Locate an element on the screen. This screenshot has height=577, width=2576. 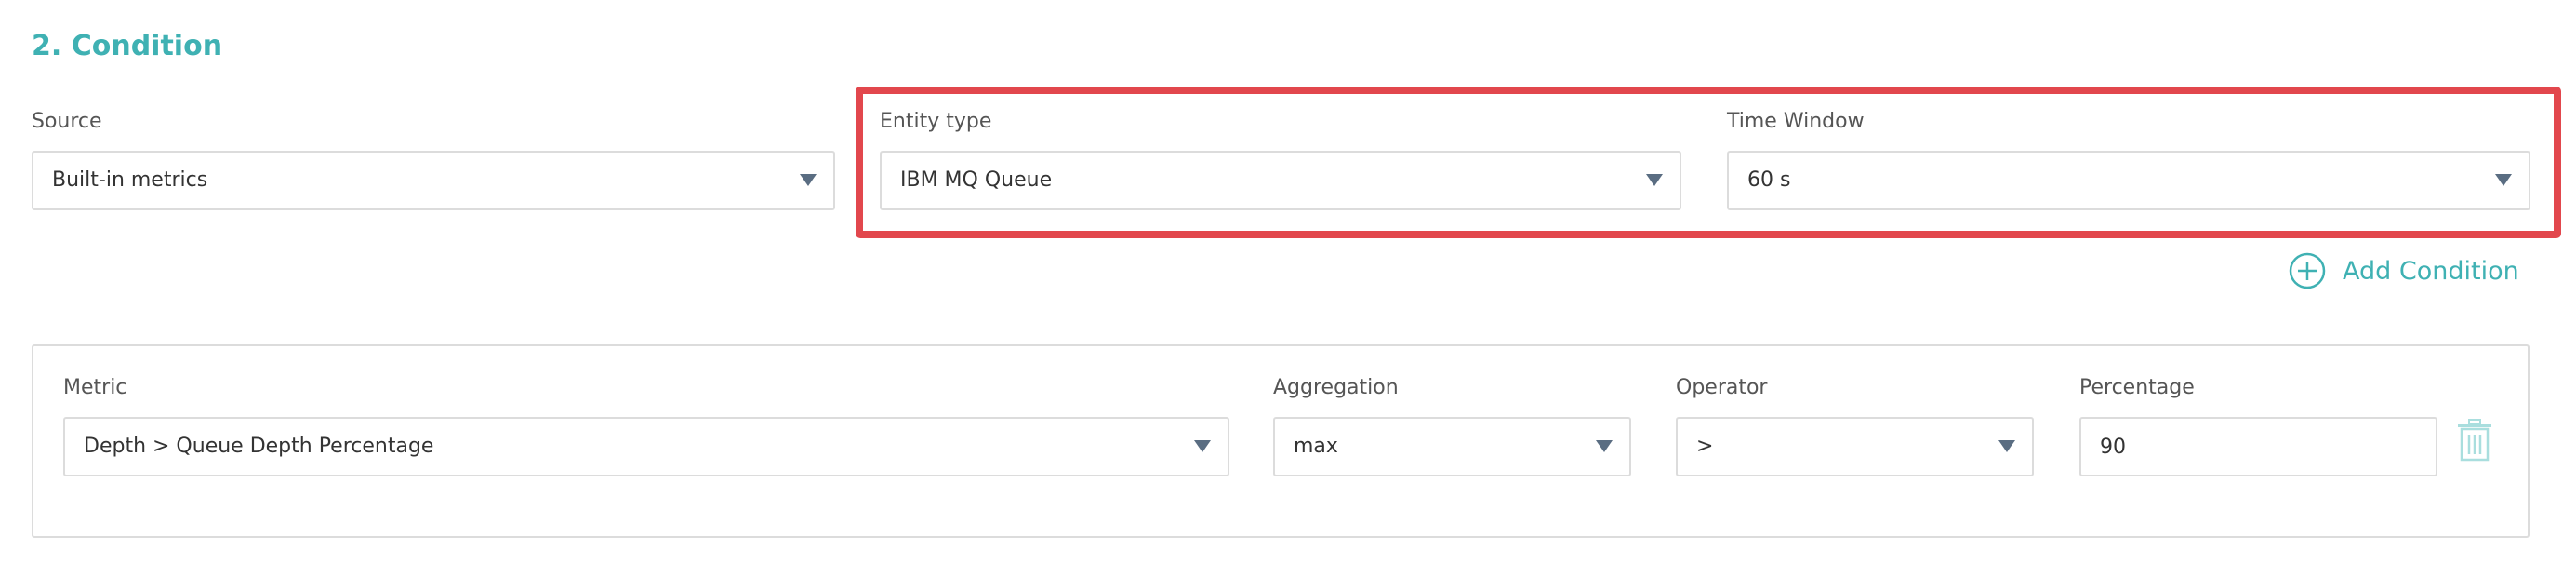
aggregation-select: max is located at coordinates (1452, 447).